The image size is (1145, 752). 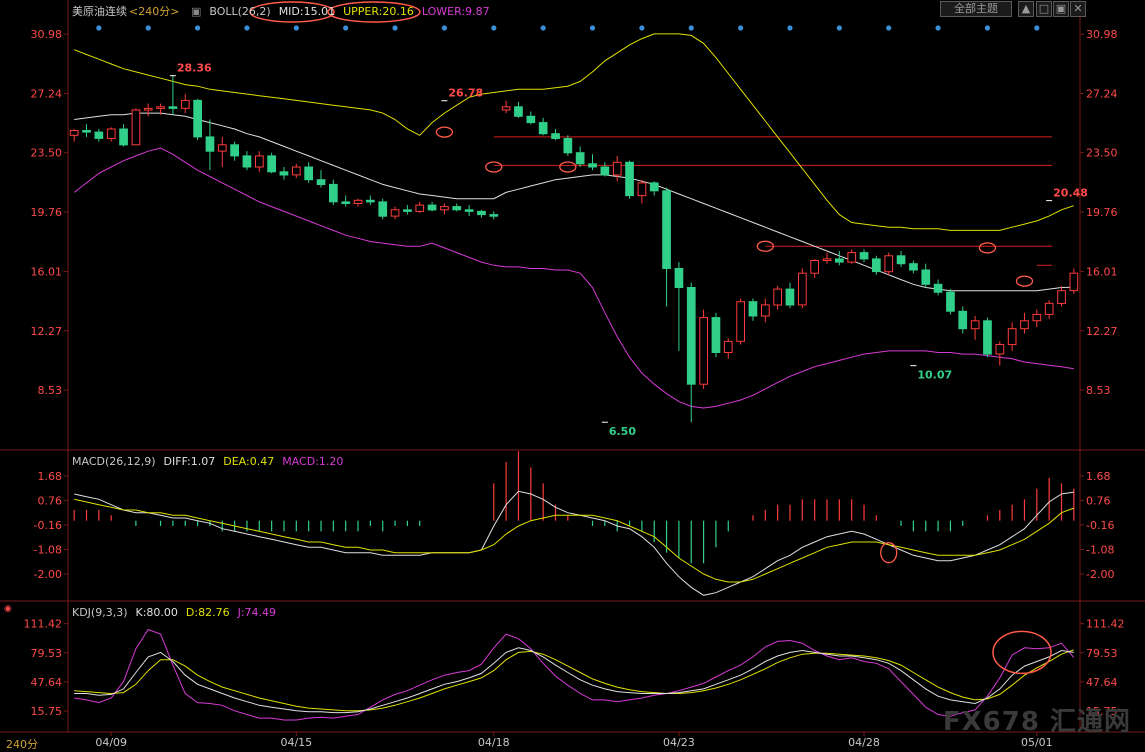 I want to click on macd-tick-label-right: 1.68, so click(x=1098, y=476).